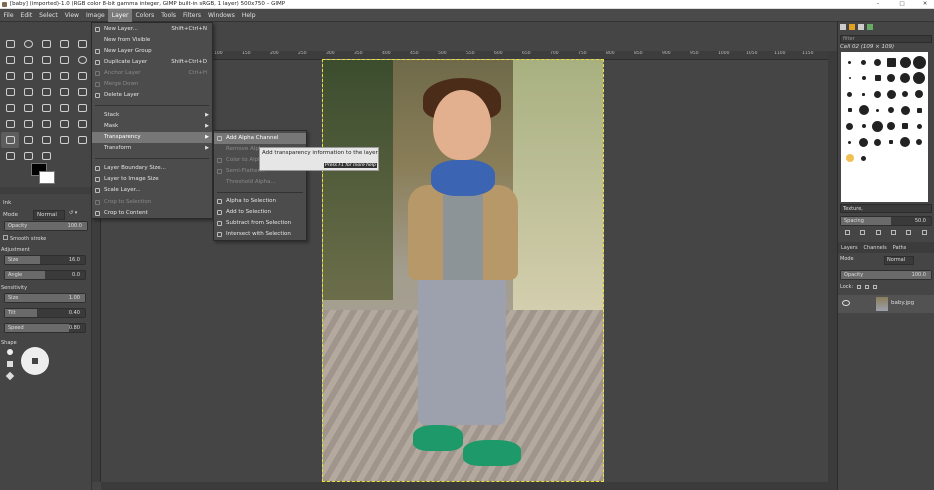 This screenshot has width=934, height=490. I want to click on menu-layer: Layer, so click(120, 15).